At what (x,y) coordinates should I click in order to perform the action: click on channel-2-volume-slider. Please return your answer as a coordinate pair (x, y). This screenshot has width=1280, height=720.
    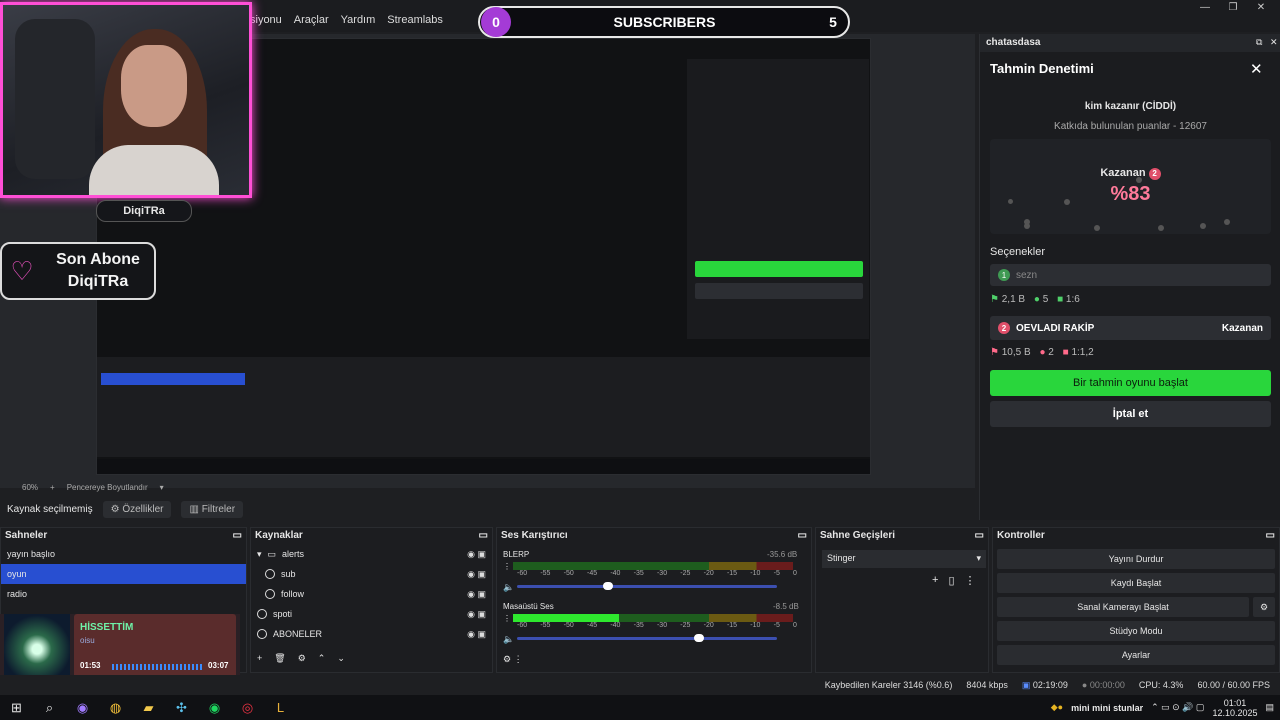
    Looking at the image, I should click on (647, 638).